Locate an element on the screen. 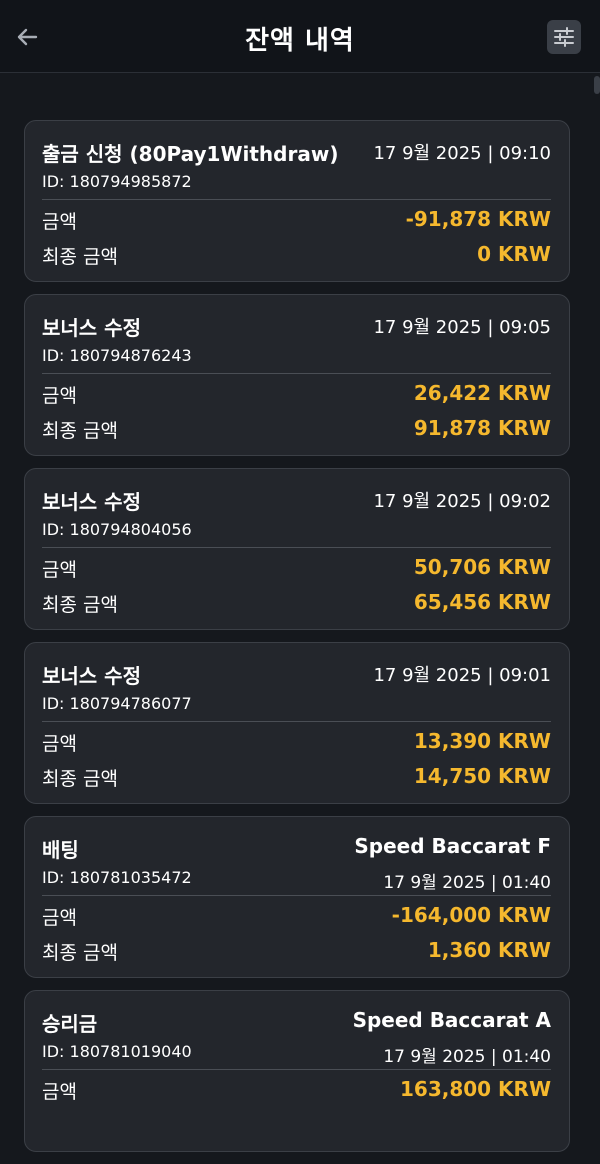 The image size is (600, 1164). game-name: Speed Baccarat A is located at coordinates (451, 1020).